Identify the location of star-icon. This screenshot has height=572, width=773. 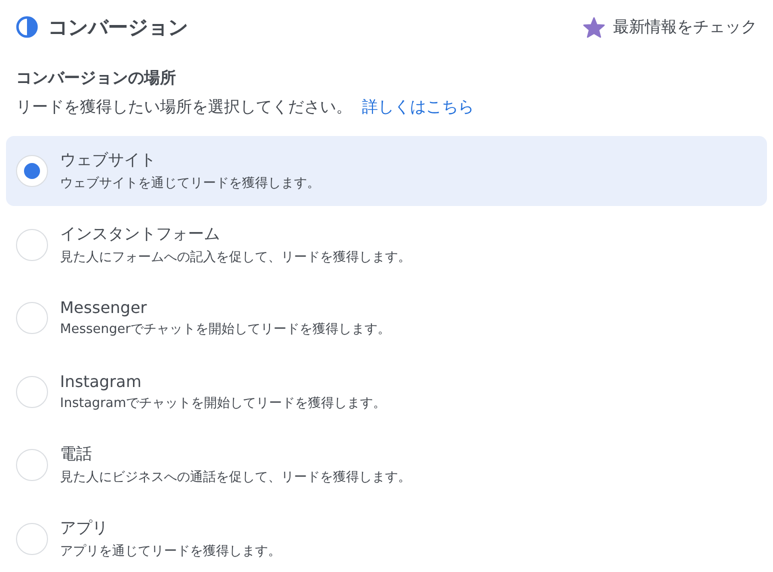
(594, 27).